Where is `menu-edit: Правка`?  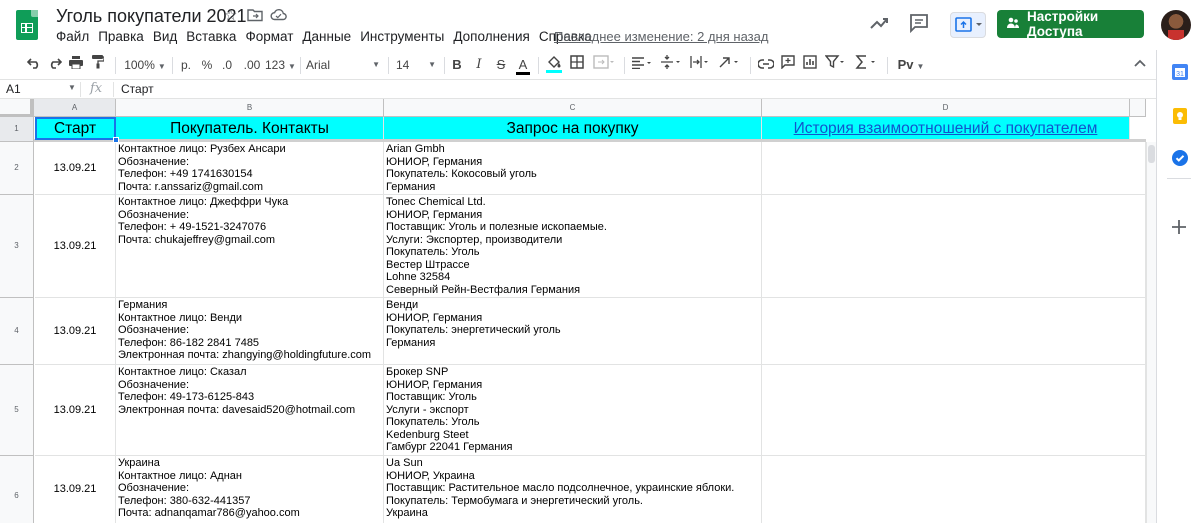
menu-edit: Правка is located at coordinates (121, 38).